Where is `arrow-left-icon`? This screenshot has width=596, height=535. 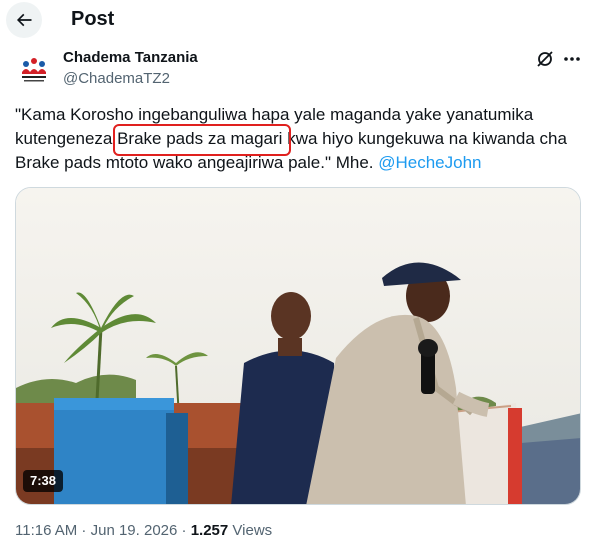 arrow-left-icon is located at coordinates (24, 20).